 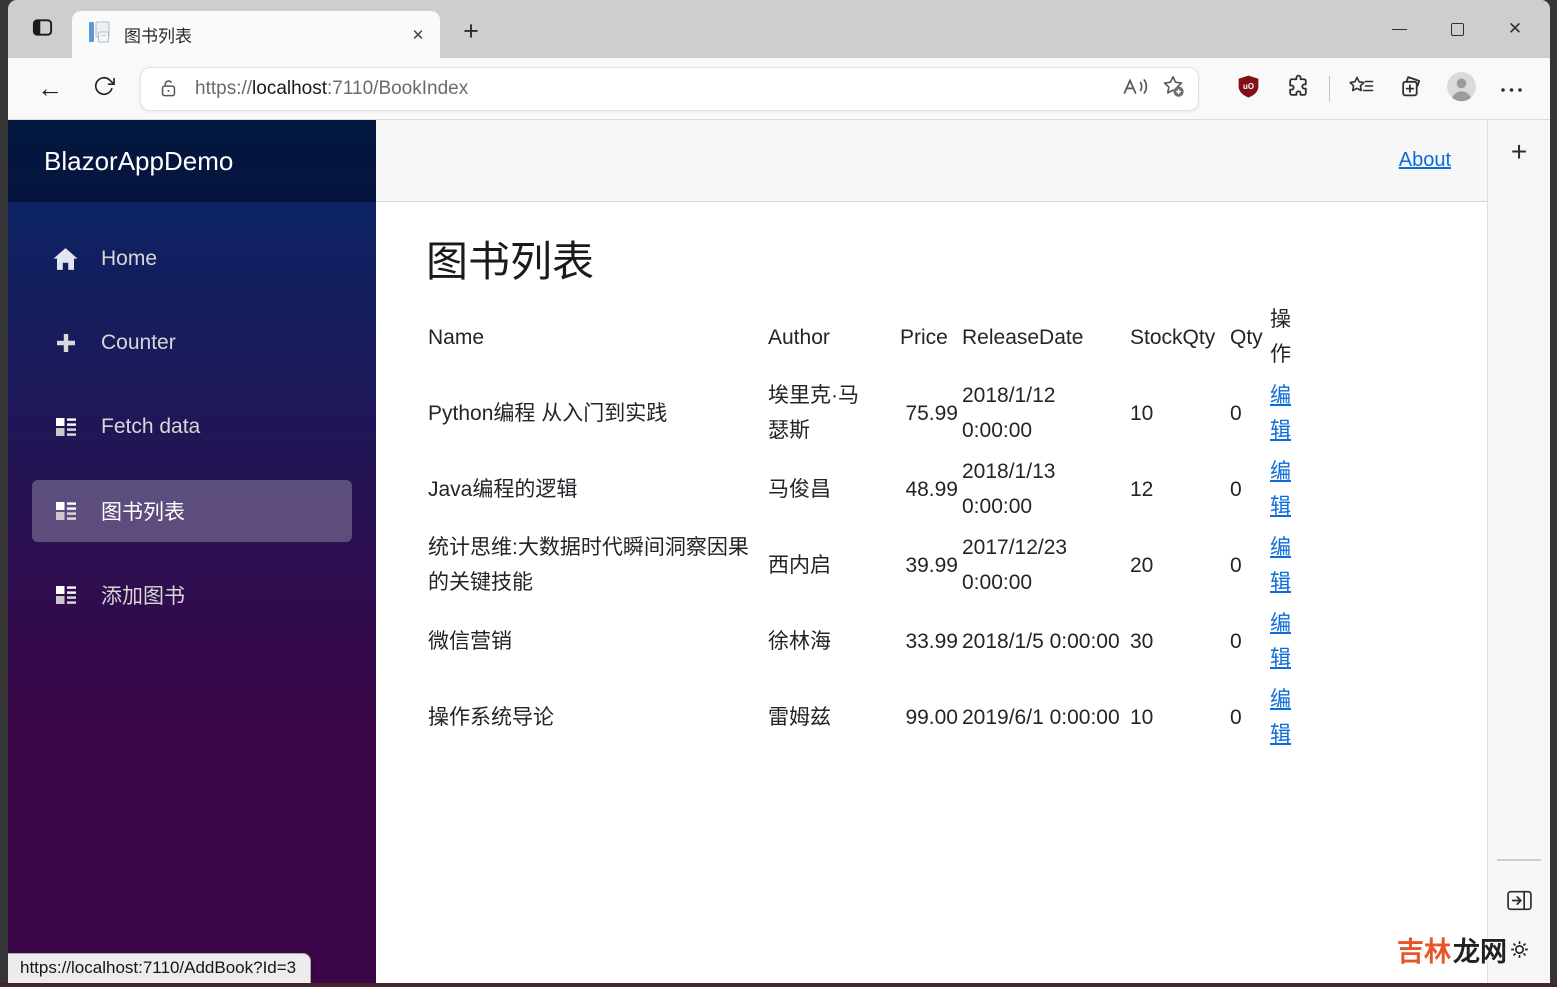 What do you see at coordinates (1280, 337) in the screenshot?
I see `column-header-action: 操作` at bounding box center [1280, 337].